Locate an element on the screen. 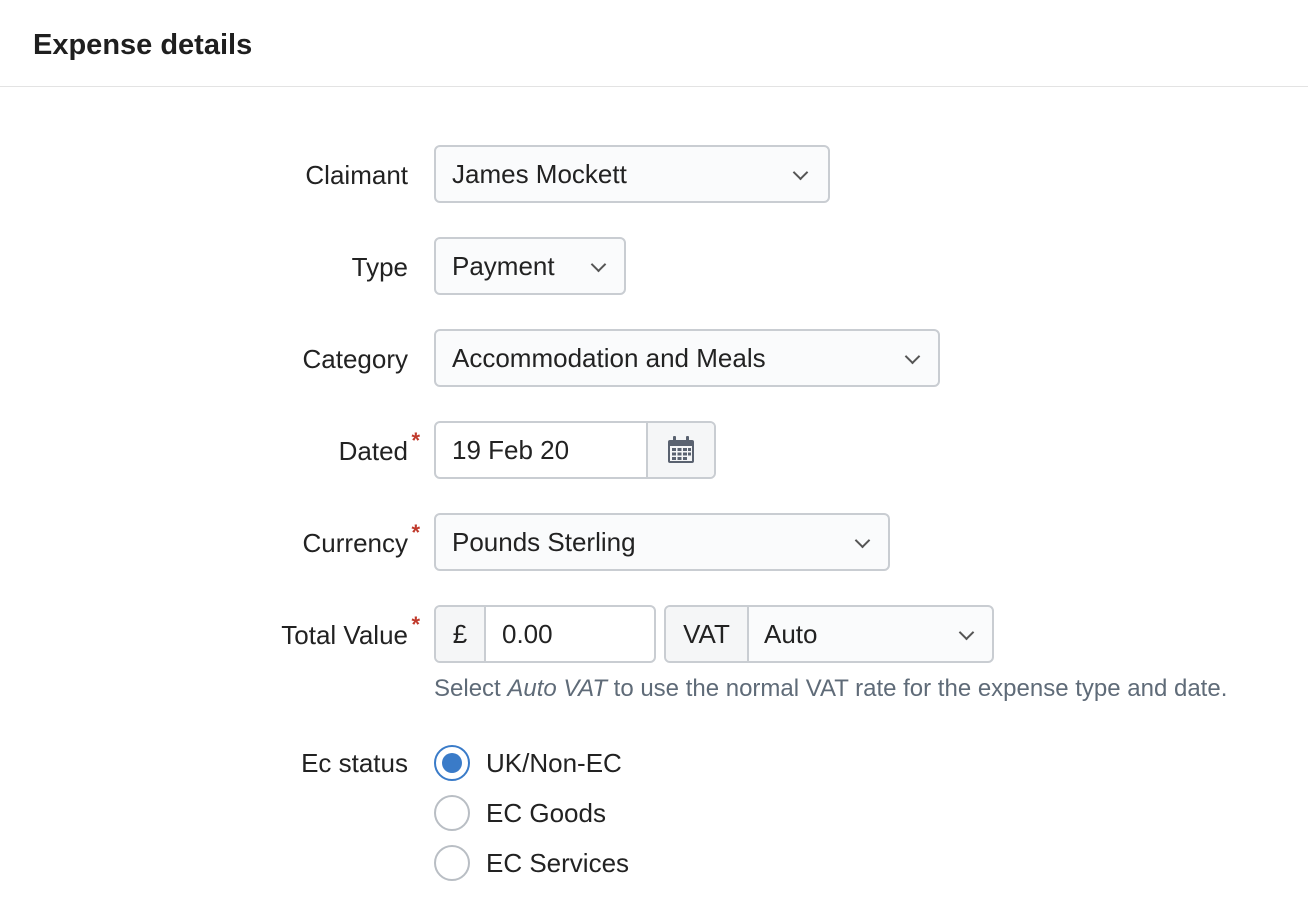 This screenshot has width=1308, height=900. help-prefix: Select is located at coordinates (471, 688).